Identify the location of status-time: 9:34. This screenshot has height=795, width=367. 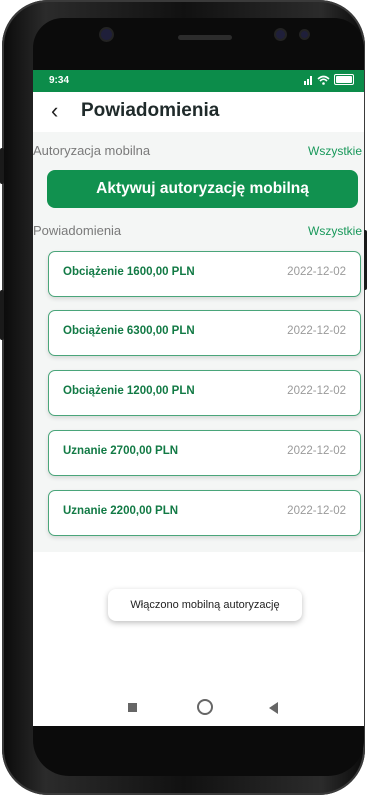
(59, 80).